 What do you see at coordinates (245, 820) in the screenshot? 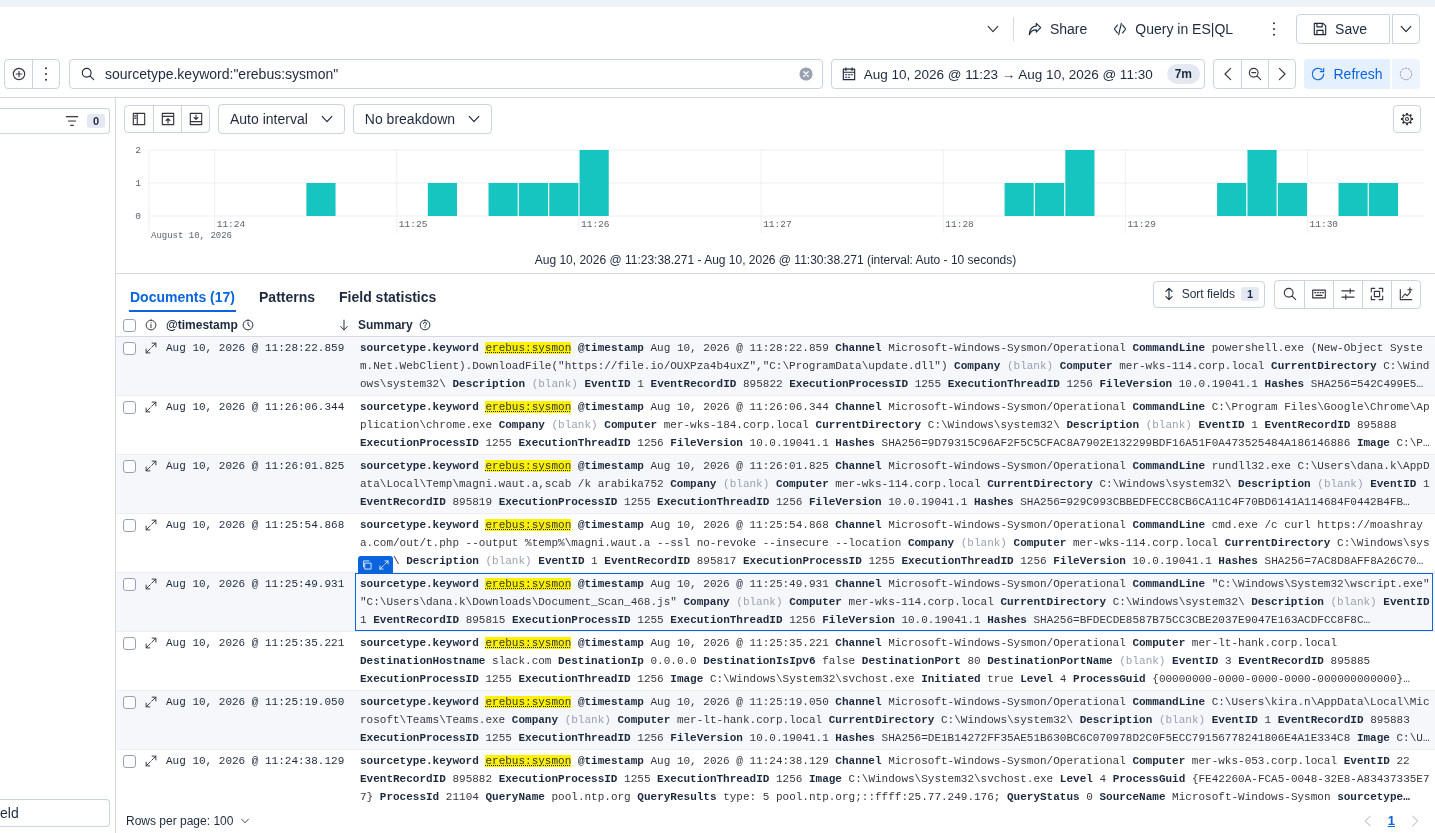
I see `caret-icon` at bounding box center [245, 820].